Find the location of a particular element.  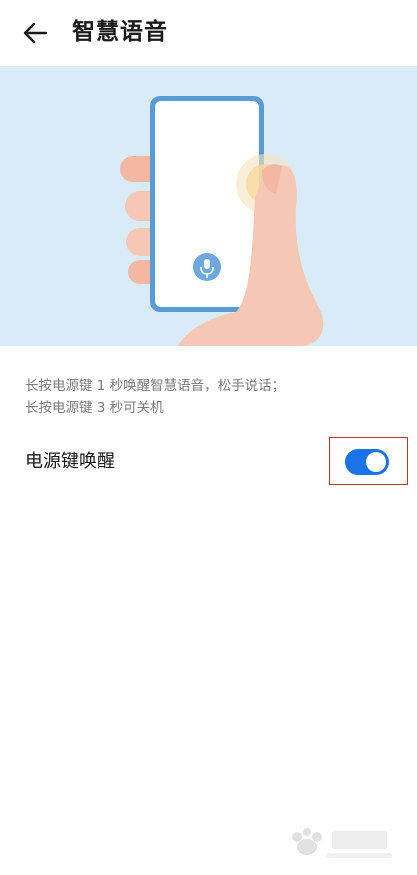

instructions-text: 长按电源键 1 秒唤醒智慧语音，松手说话； 长按电源键 3 秒可关机 is located at coordinates (210, 397).